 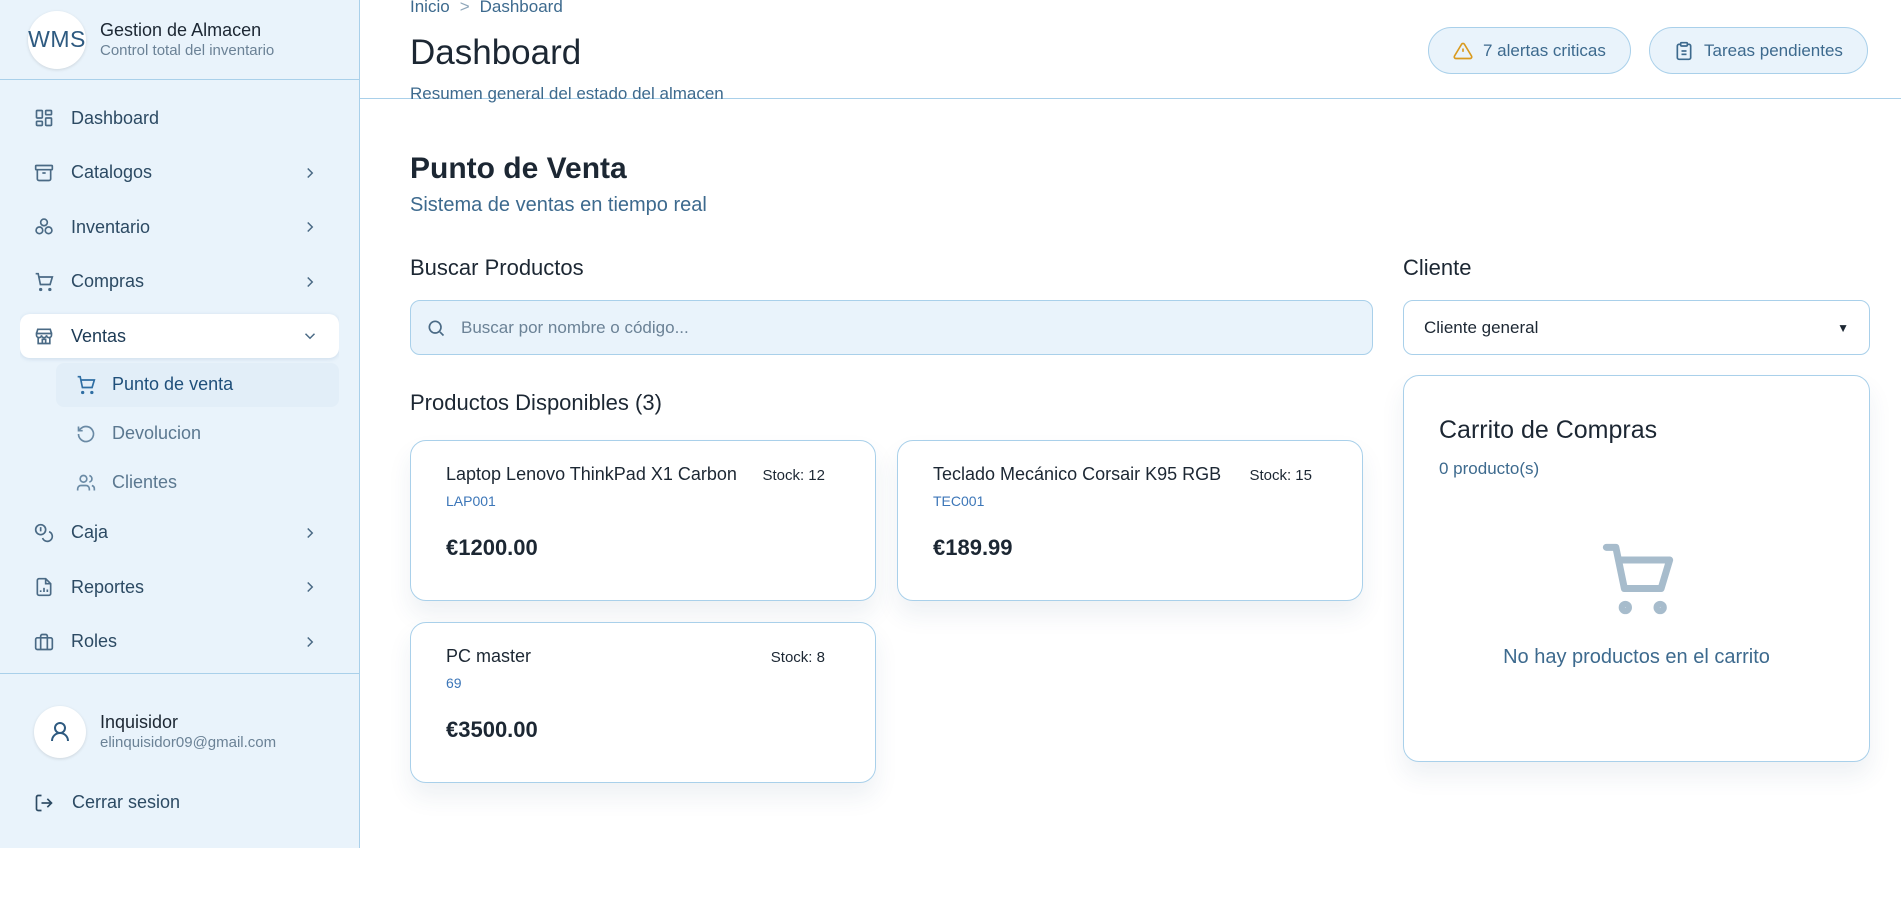 What do you see at coordinates (179, 282) in the screenshot?
I see `sidebar-item-compras: Compras` at bounding box center [179, 282].